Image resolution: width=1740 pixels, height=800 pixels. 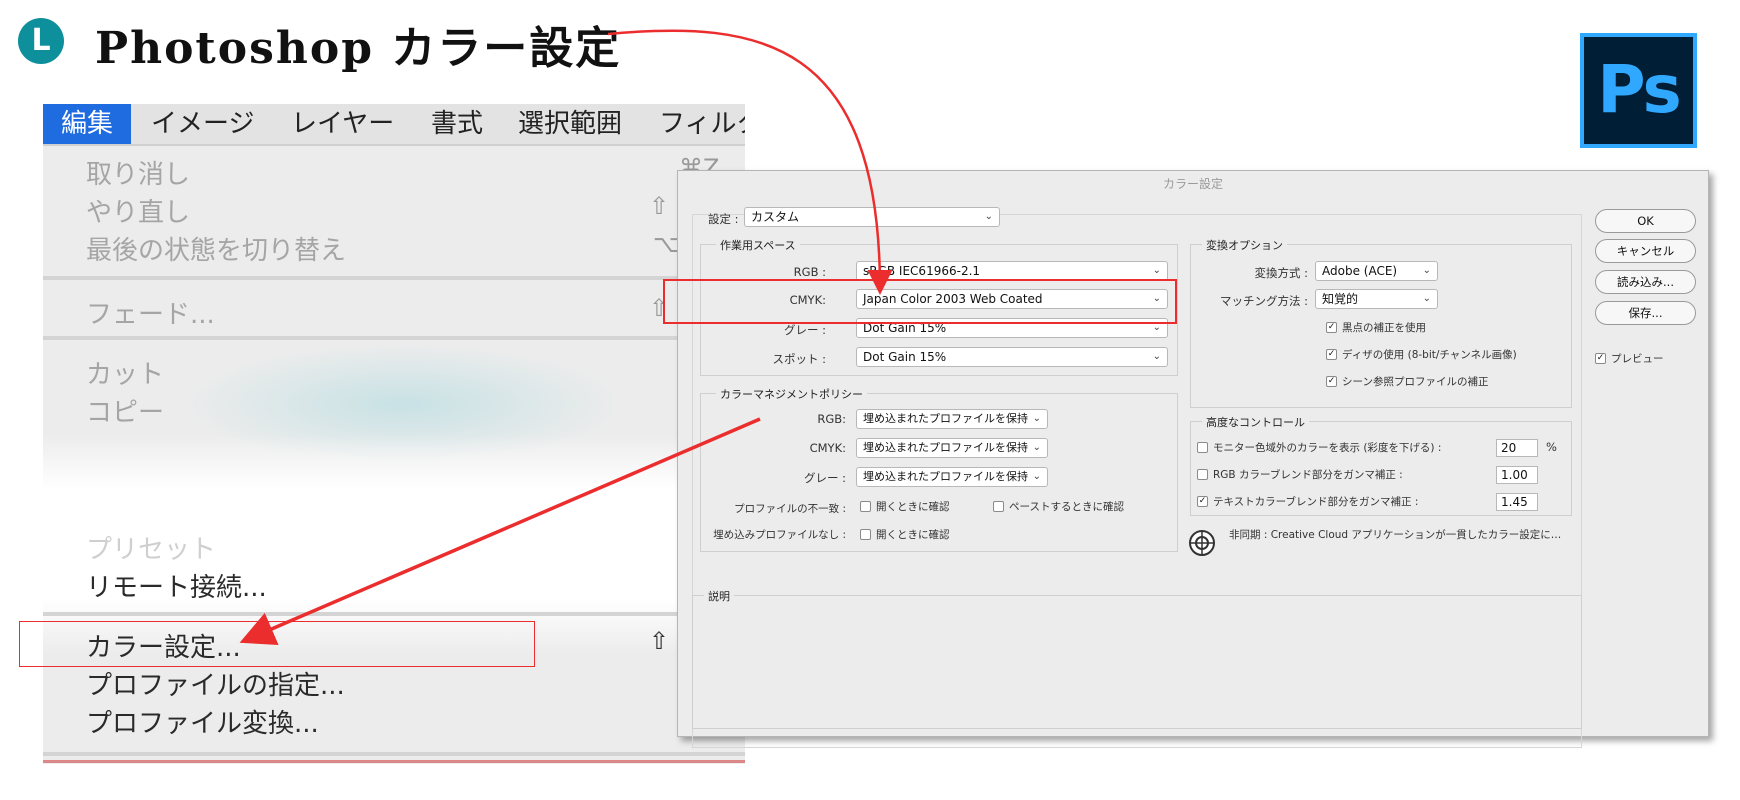 I want to click on section-badge: L, so click(x=41, y=41).